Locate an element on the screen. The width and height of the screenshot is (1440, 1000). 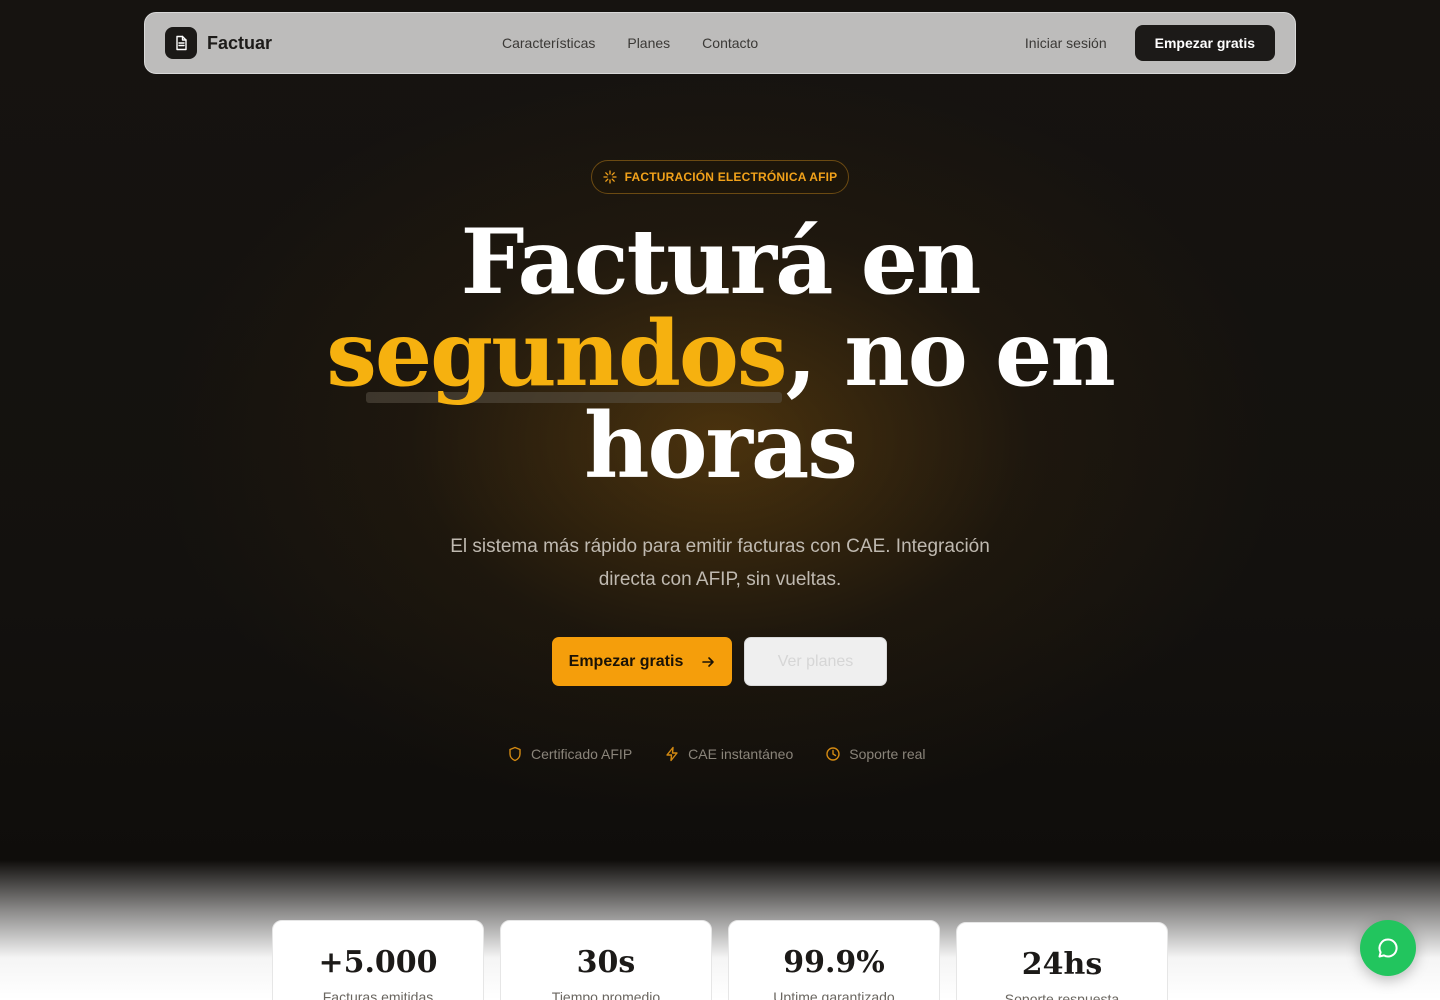
stat-card-time: 30s Tiempo promedio is located at coordinates (606, 960).